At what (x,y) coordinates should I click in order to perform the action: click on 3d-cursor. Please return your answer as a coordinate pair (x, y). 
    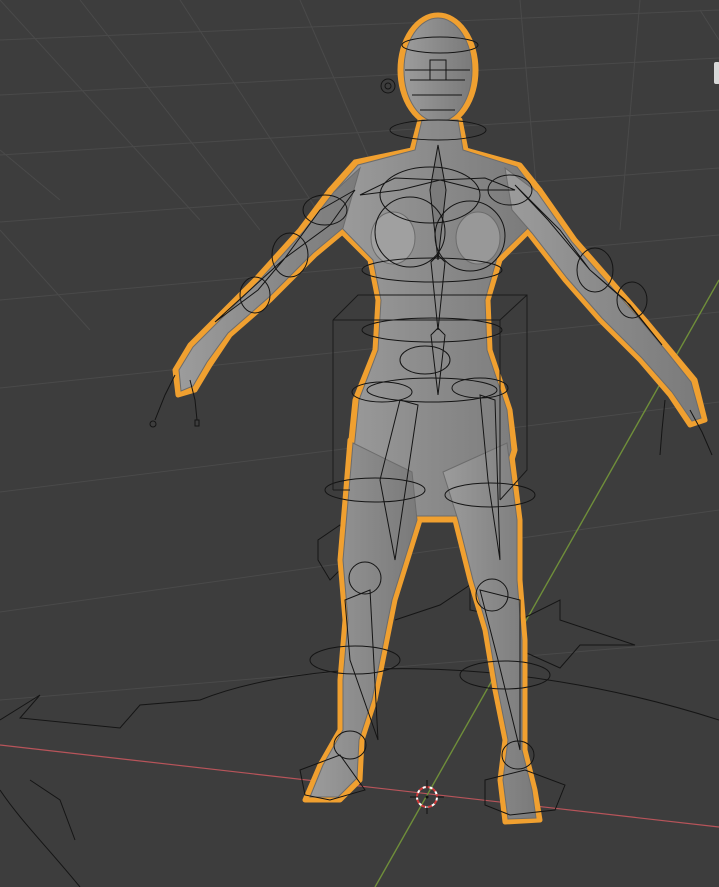
    Looking at the image, I should click on (427, 797).